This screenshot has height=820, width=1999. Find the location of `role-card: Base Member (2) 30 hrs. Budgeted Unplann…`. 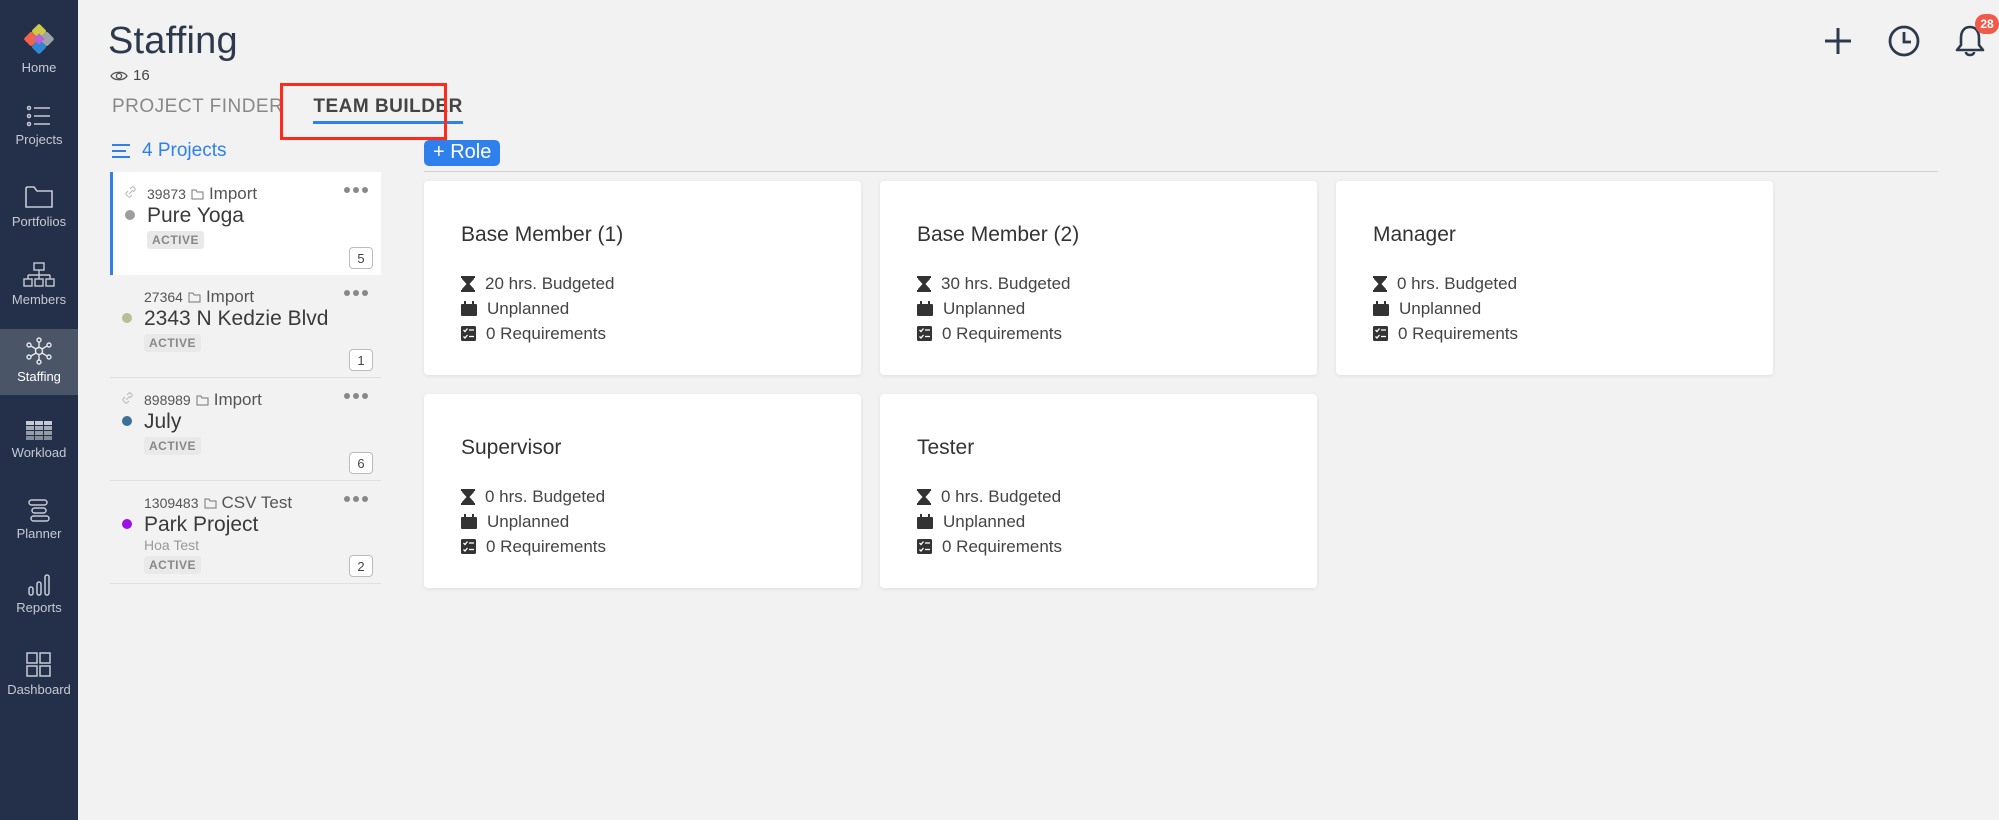

role-card: Base Member (2) 30 hrs. Budgeted Unplann… is located at coordinates (1098, 278).